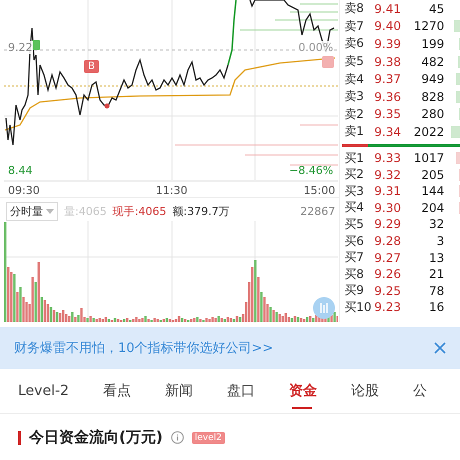 Image resolution: width=460 pixels, height=460 pixels. Describe the element at coordinates (115, 391) in the screenshot. I see `tab: 看点` at that location.